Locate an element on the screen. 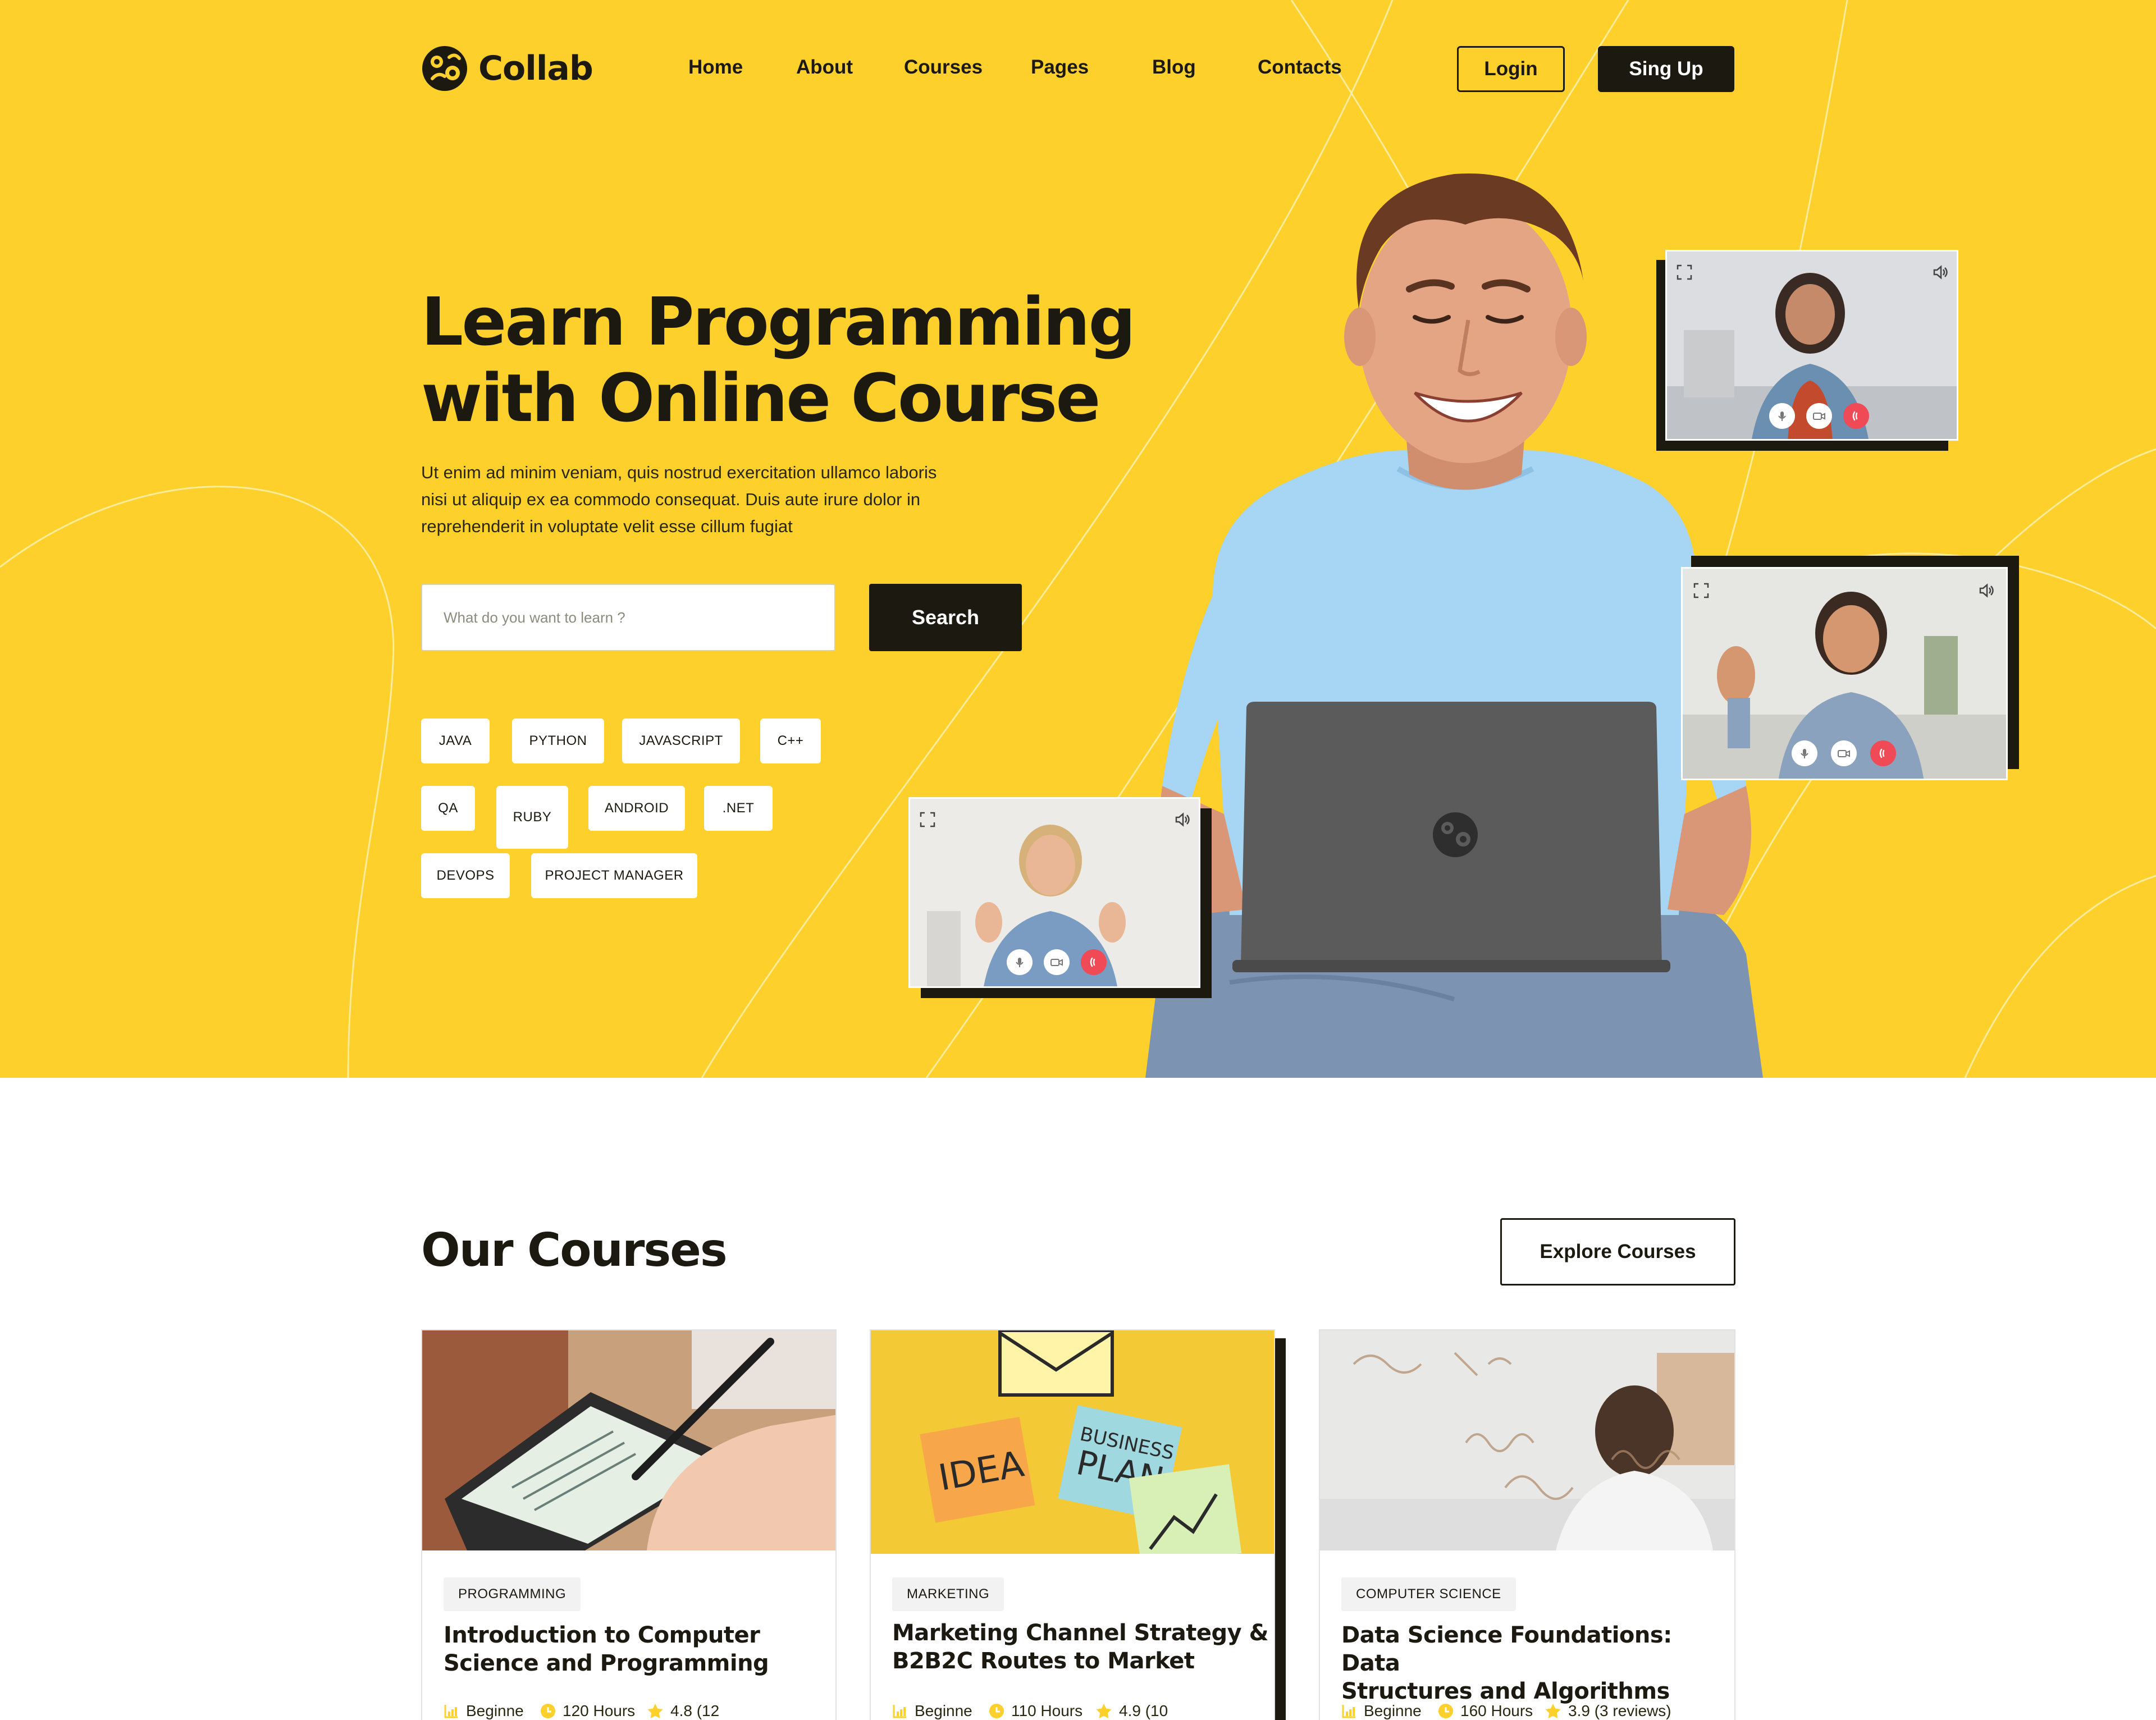 The width and height of the screenshot is (2156, 1720). logo-text: Collab is located at coordinates (535, 68).